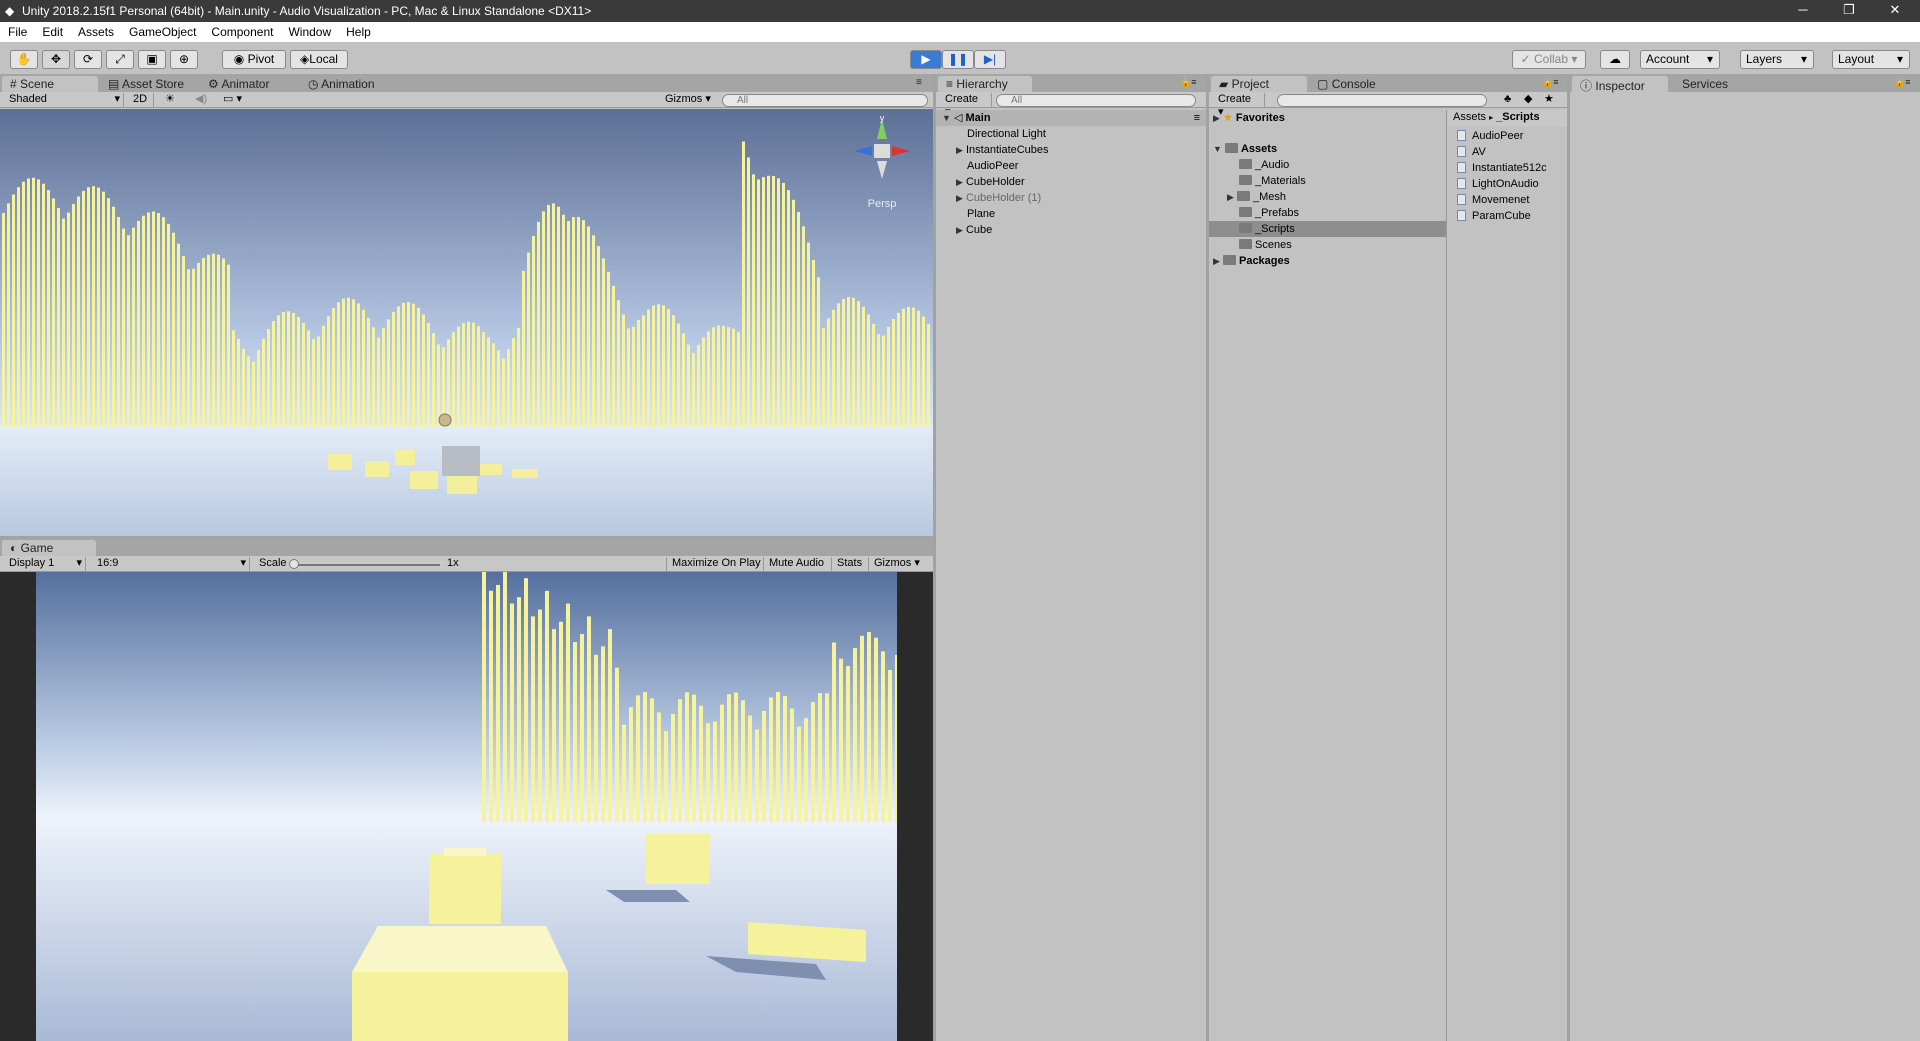 The image size is (1920, 1041). What do you see at coordinates (45, 564) in the screenshot?
I see `display-dropdown: Display 1 ▾` at bounding box center [45, 564].